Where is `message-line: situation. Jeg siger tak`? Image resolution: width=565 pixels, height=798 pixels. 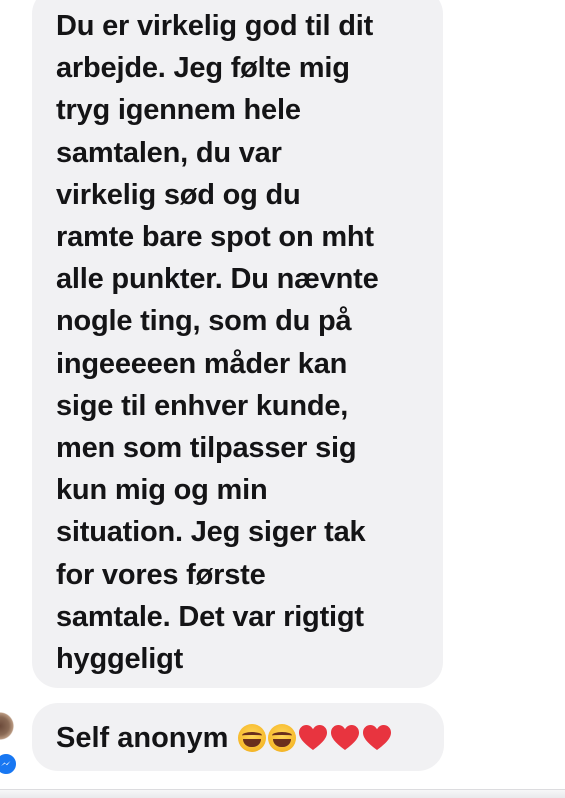
message-line: situation. Jeg siger tak is located at coordinates (211, 532).